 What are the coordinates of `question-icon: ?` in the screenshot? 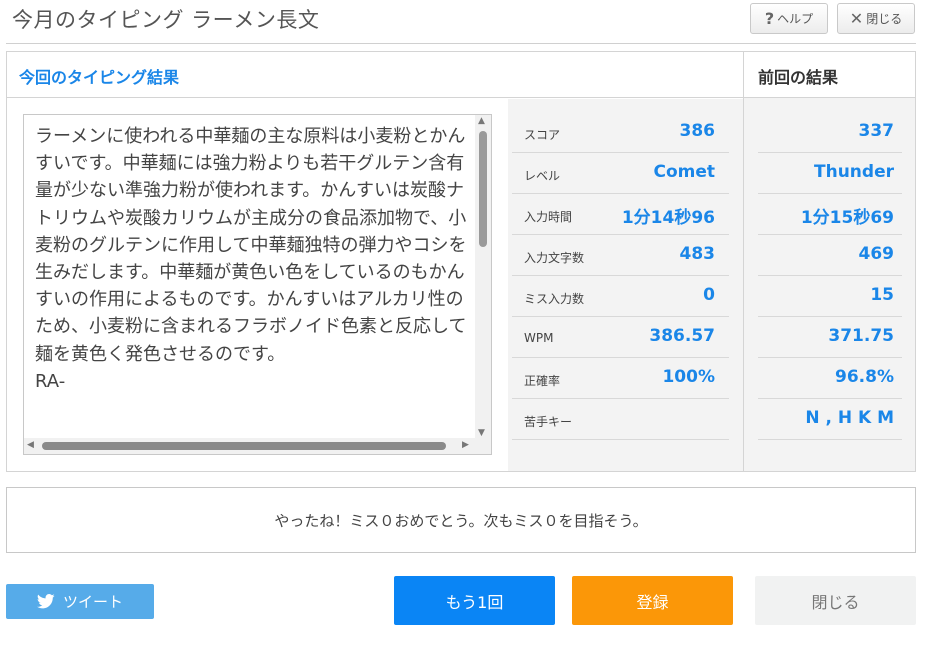 It's located at (769, 18).